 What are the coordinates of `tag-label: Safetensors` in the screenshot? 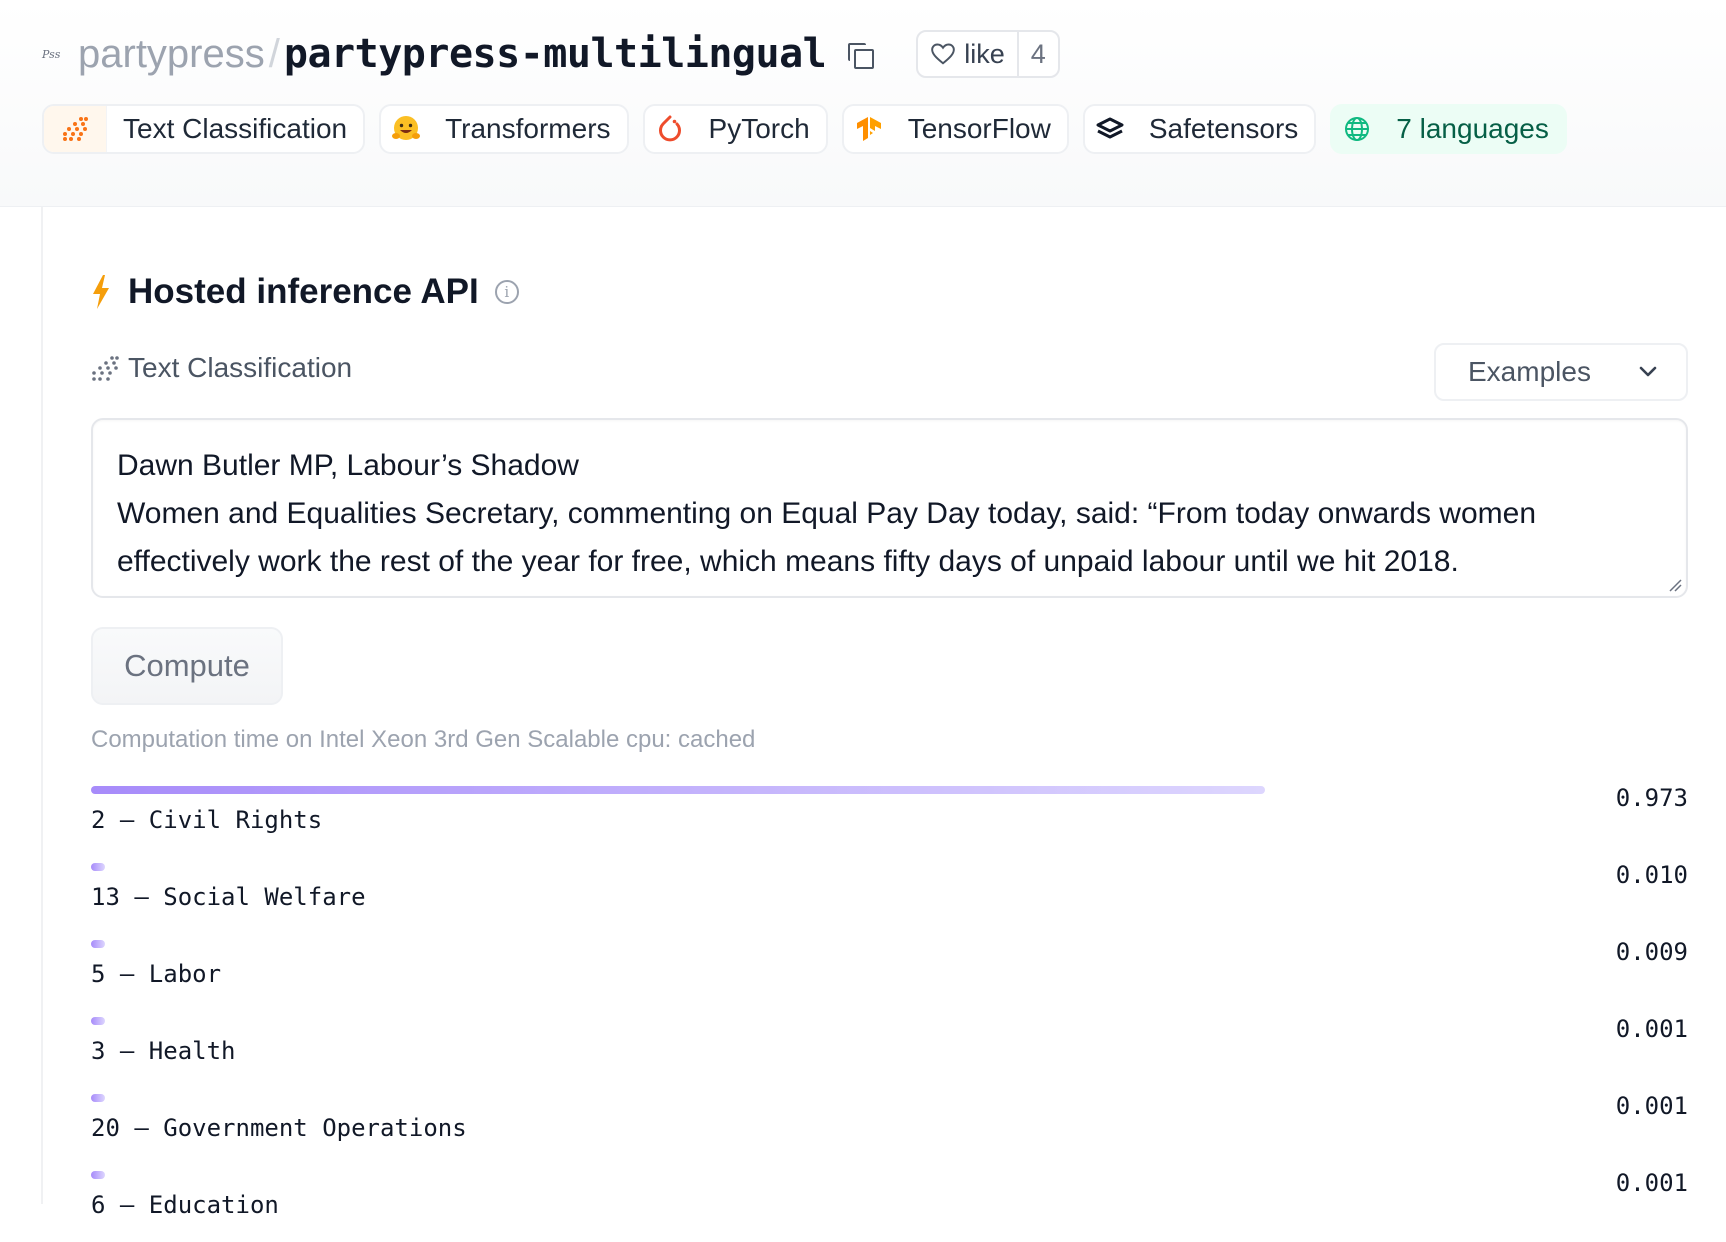 It's located at (1223, 128).